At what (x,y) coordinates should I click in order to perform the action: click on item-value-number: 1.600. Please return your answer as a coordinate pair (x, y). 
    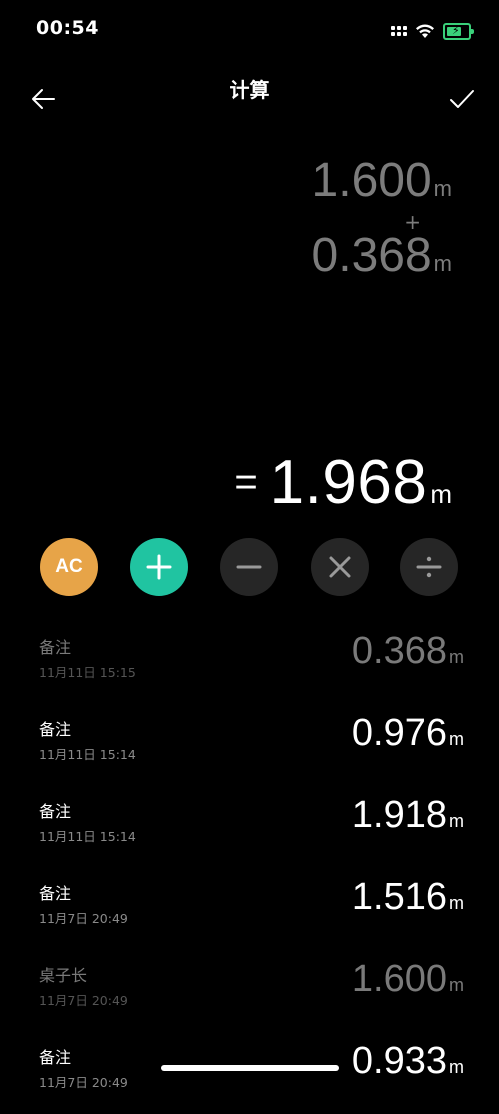
    Looking at the image, I should click on (399, 979).